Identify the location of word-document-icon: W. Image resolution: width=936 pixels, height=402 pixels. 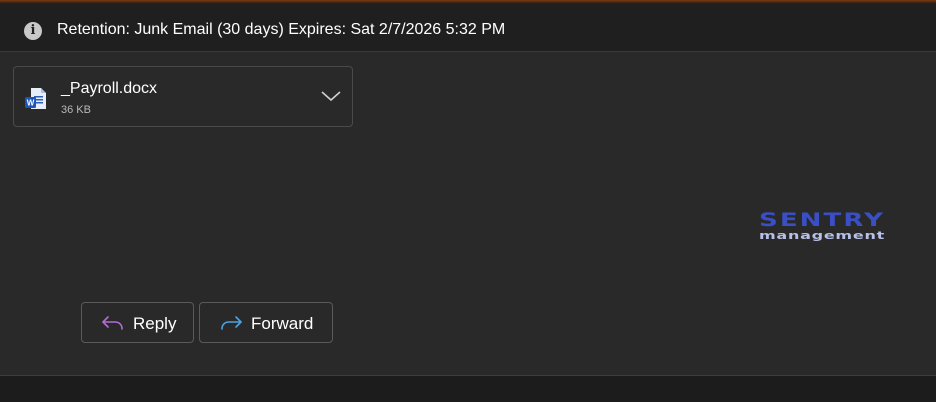
(35, 98).